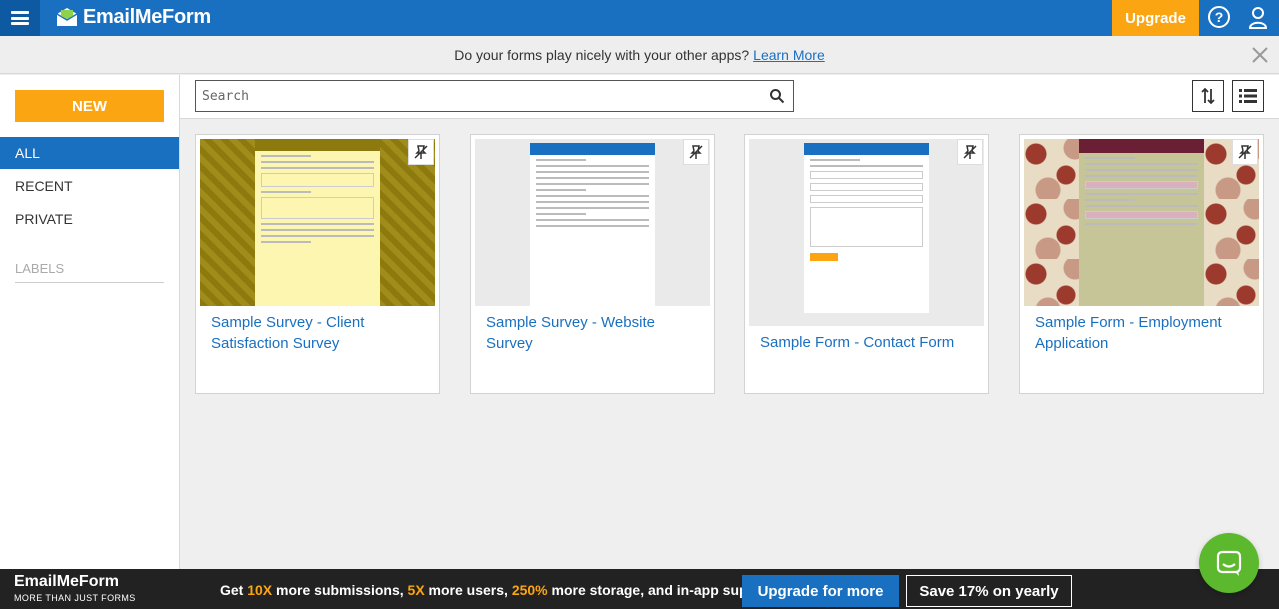 Image resolution: width=1279 pixels, height=609 pixels. I want to click on promo-pre: Get, so click(234, 590).